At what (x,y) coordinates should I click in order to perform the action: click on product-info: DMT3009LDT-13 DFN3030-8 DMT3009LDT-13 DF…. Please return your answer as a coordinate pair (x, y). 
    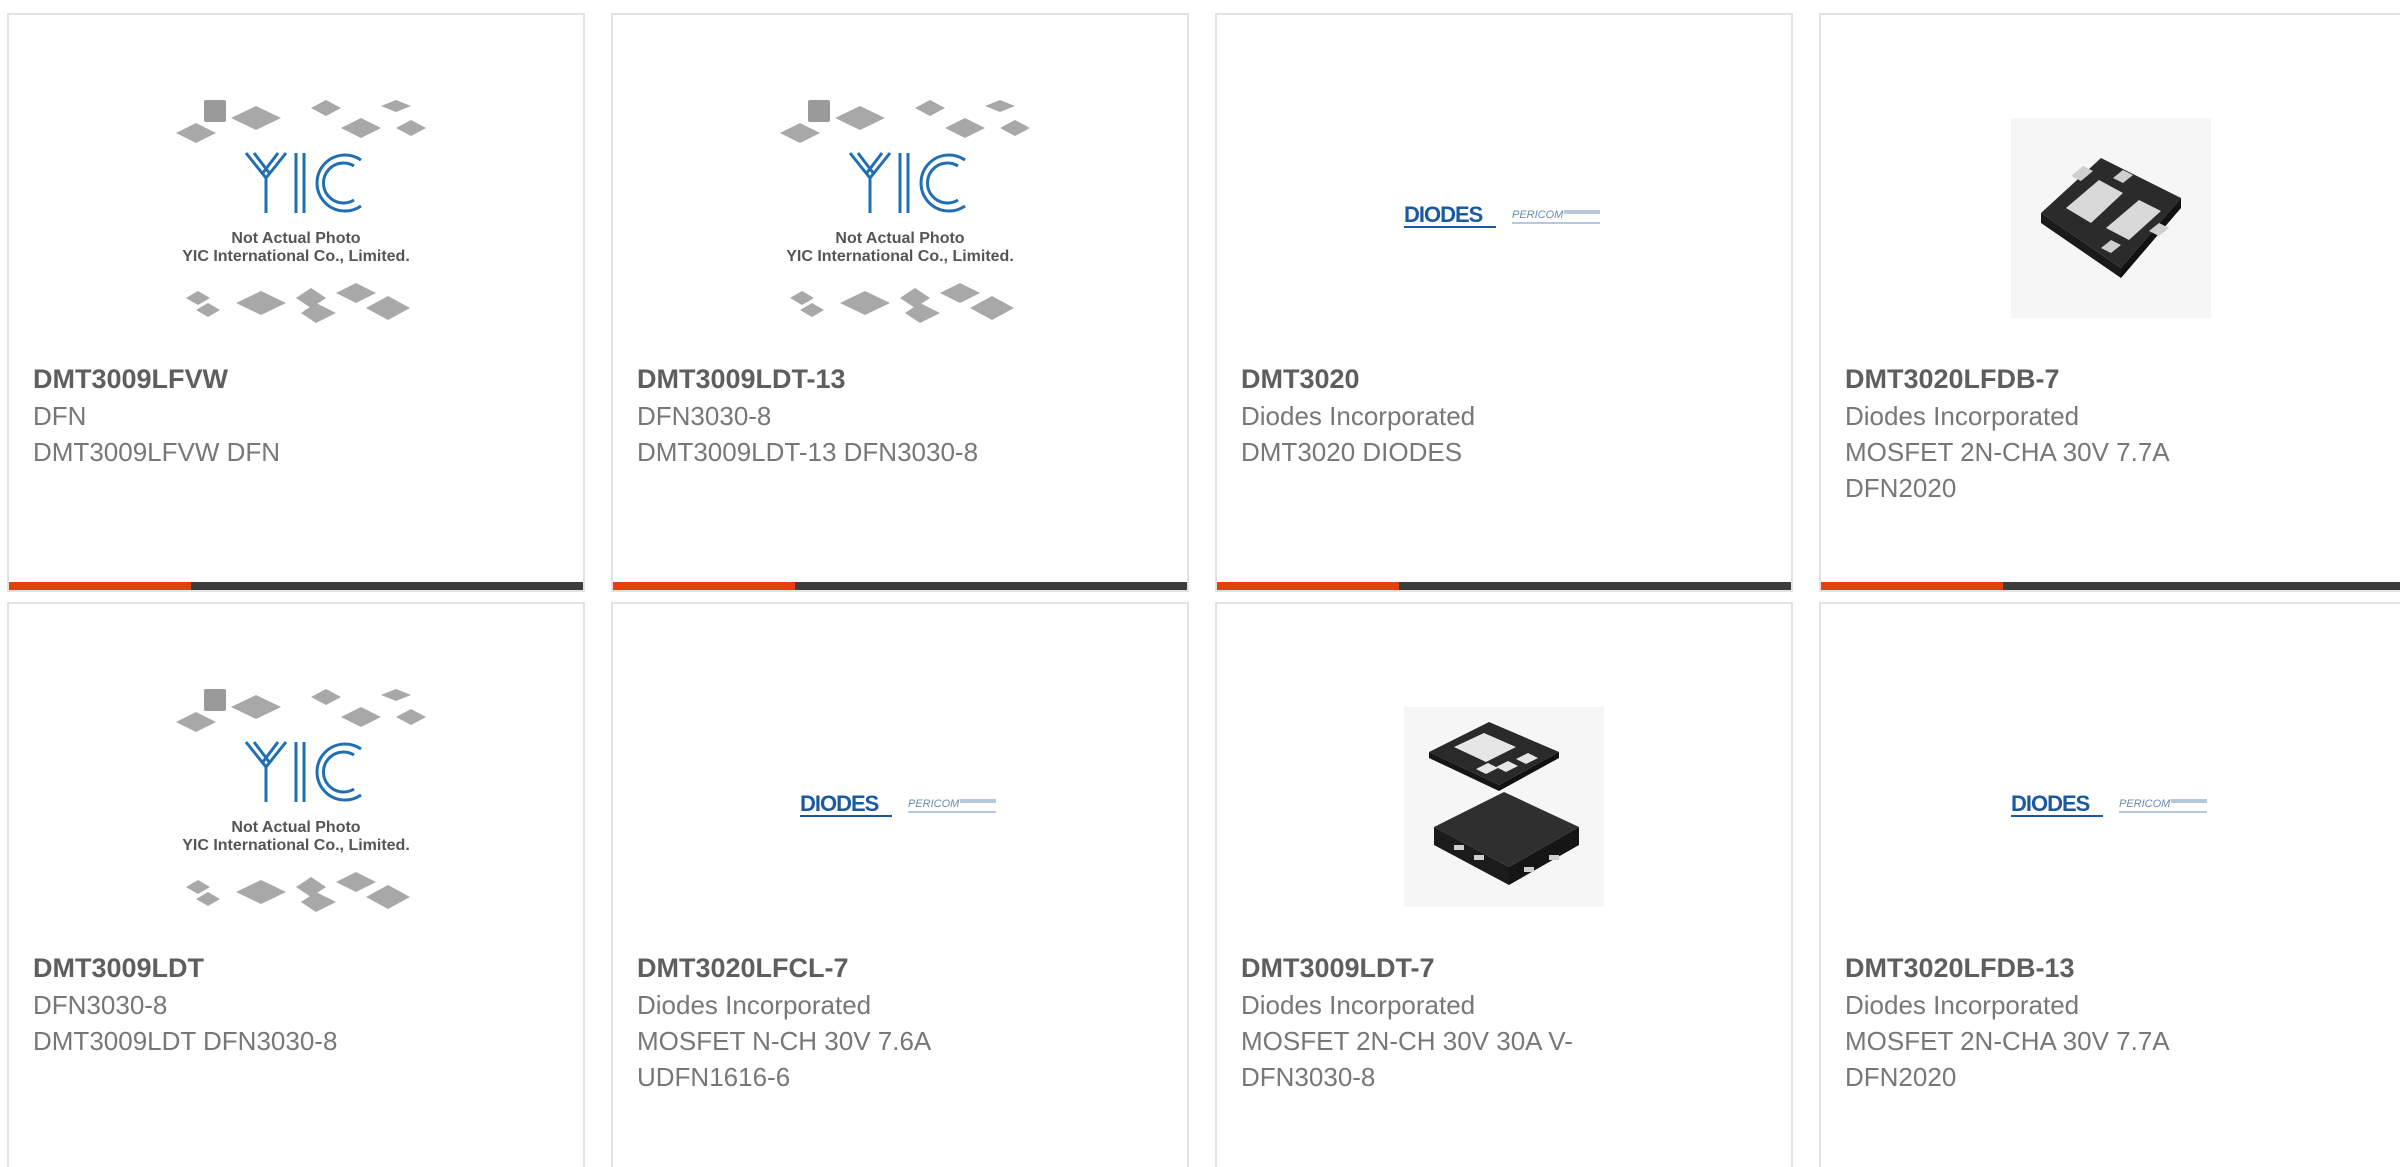
    Looking at the image, I should click on (900, 415).